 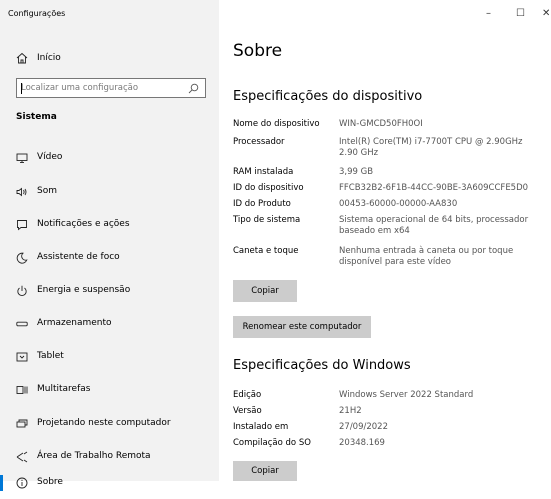 I want to click on sidebar-item-tablet: Tablet, so click(x=109, y=356).